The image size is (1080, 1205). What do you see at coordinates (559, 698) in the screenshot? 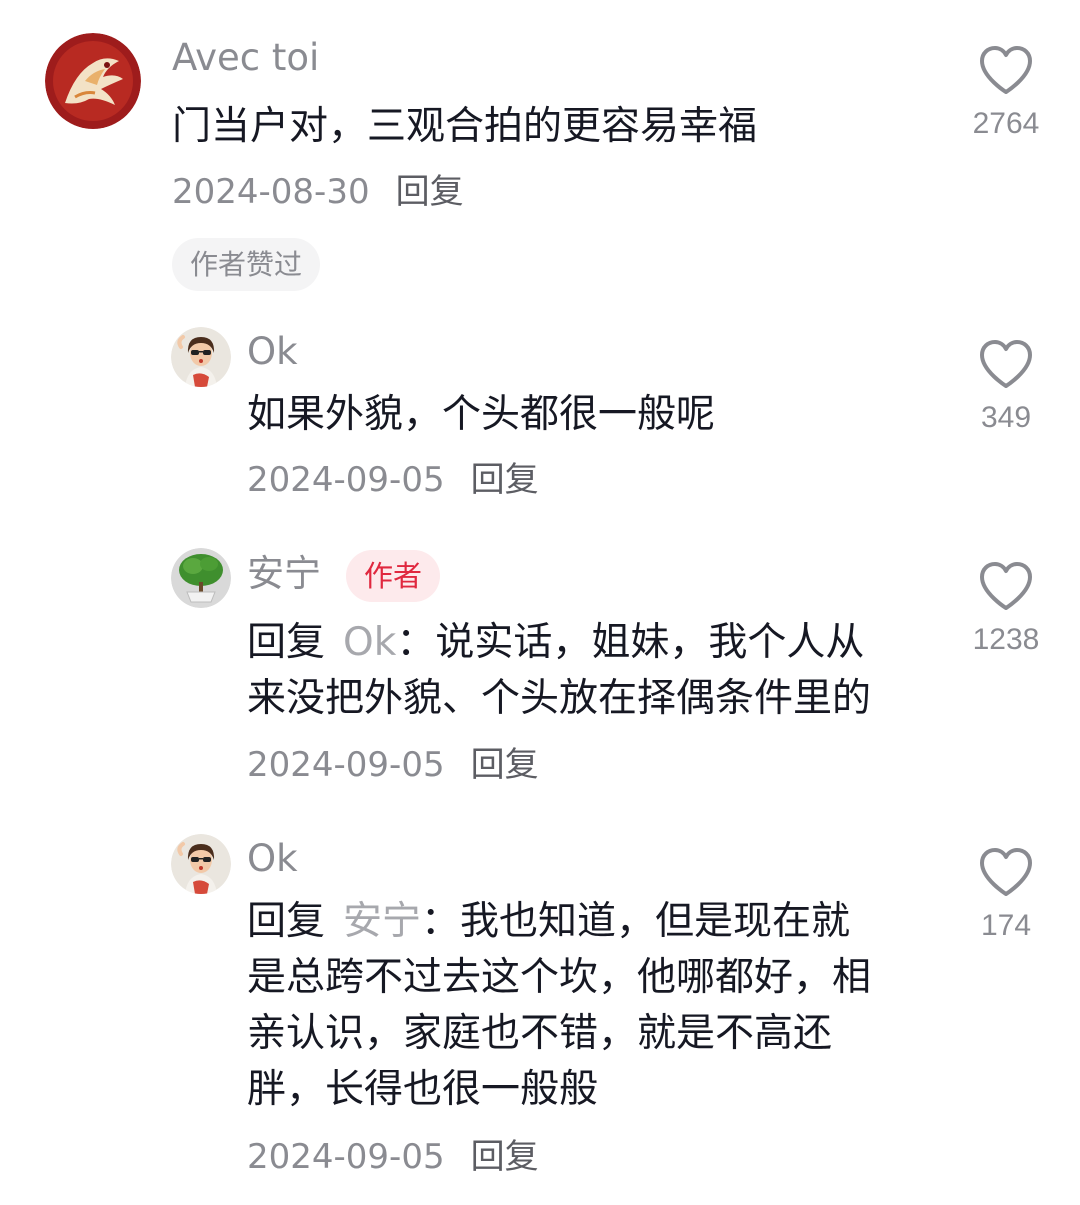
I see `comment-text-line: 来没把外貌、个头放在择偶条件里的` at bounding box center [559, 698].